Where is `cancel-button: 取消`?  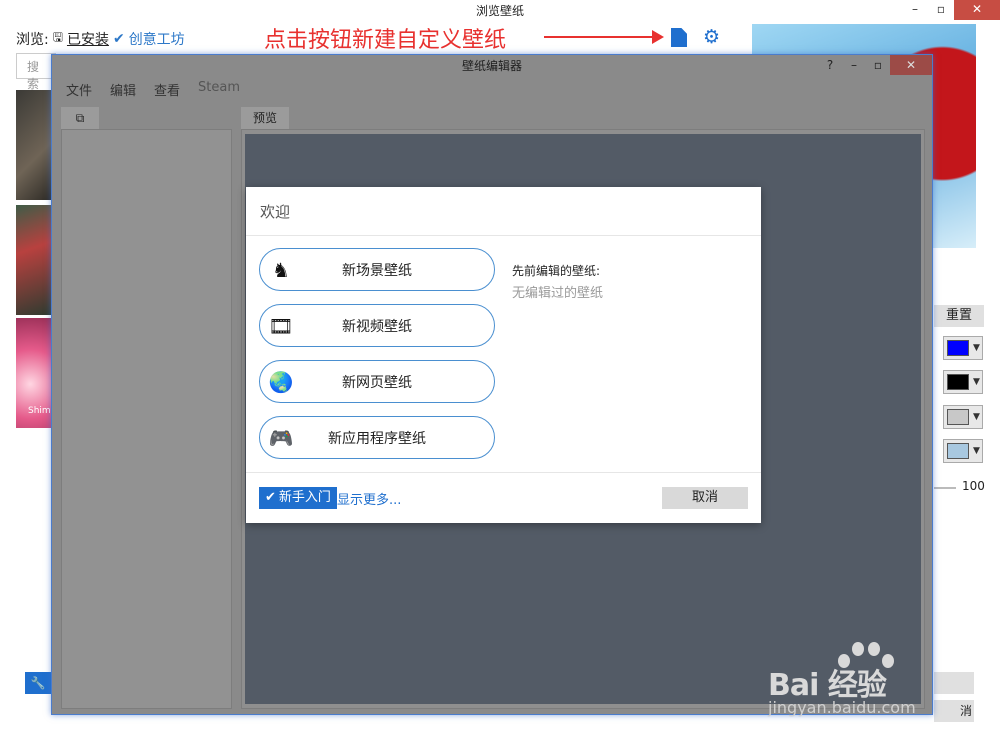
cancel-button: 取消 is located at coordinates (705, 498).